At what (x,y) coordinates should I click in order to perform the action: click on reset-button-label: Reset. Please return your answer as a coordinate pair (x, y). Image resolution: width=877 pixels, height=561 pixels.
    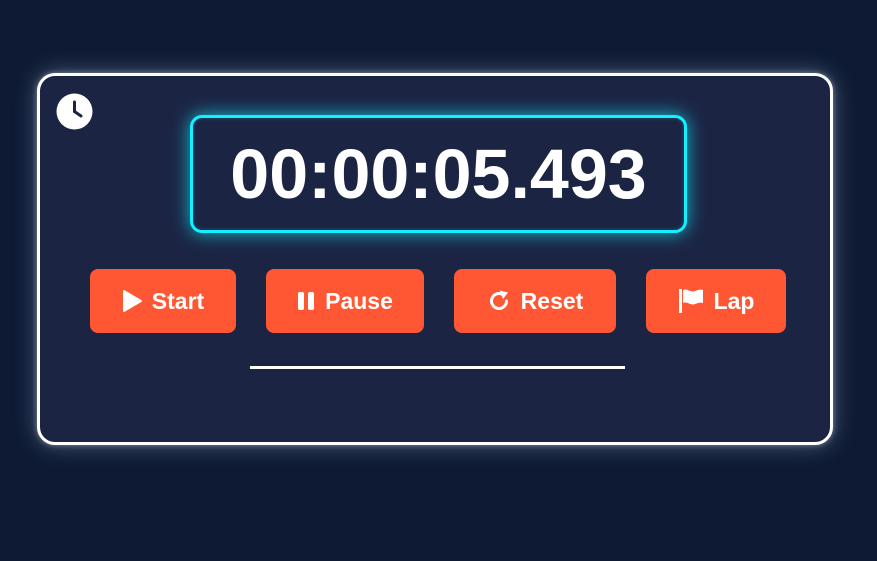
    Looking at the image, I should click on (552, 300).